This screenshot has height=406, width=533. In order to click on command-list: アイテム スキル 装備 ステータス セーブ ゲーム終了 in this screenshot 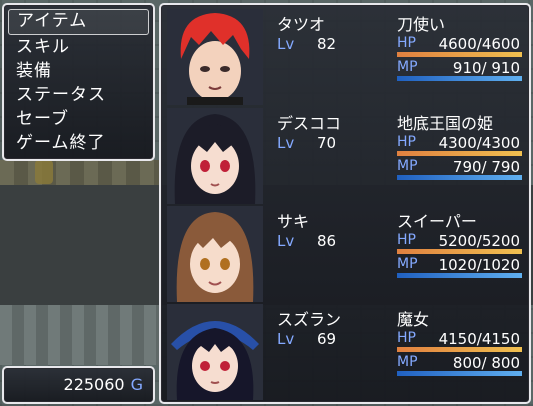, I will do `click(78, 80)`.